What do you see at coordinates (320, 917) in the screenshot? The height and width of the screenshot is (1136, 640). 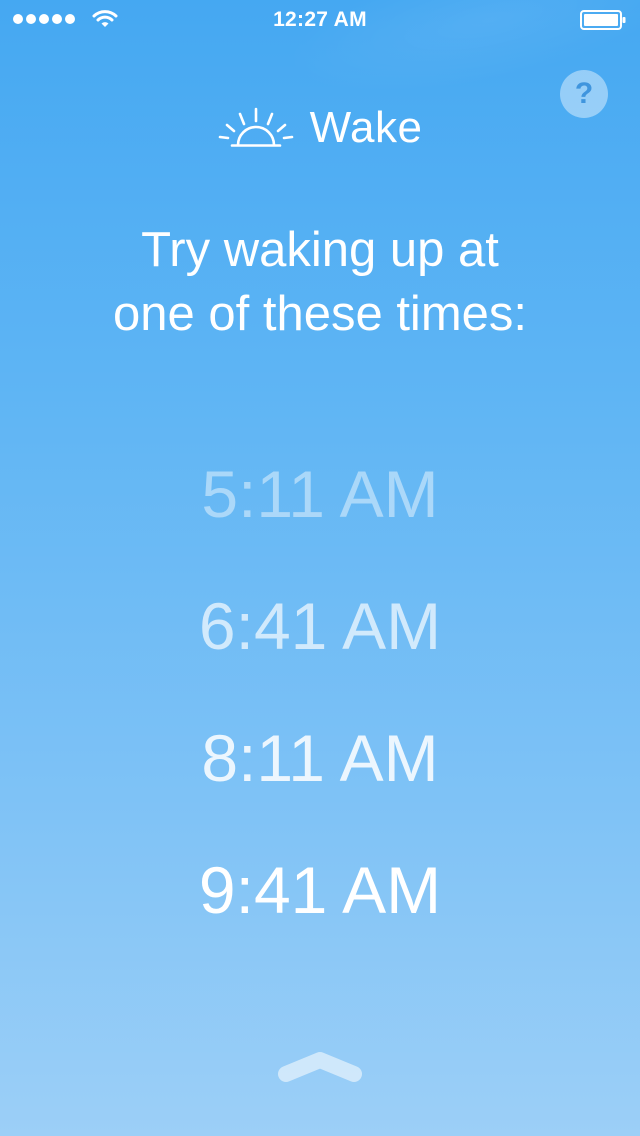 I see `wake-time-option: 9:41 AM` at bounding box center [320, 917].